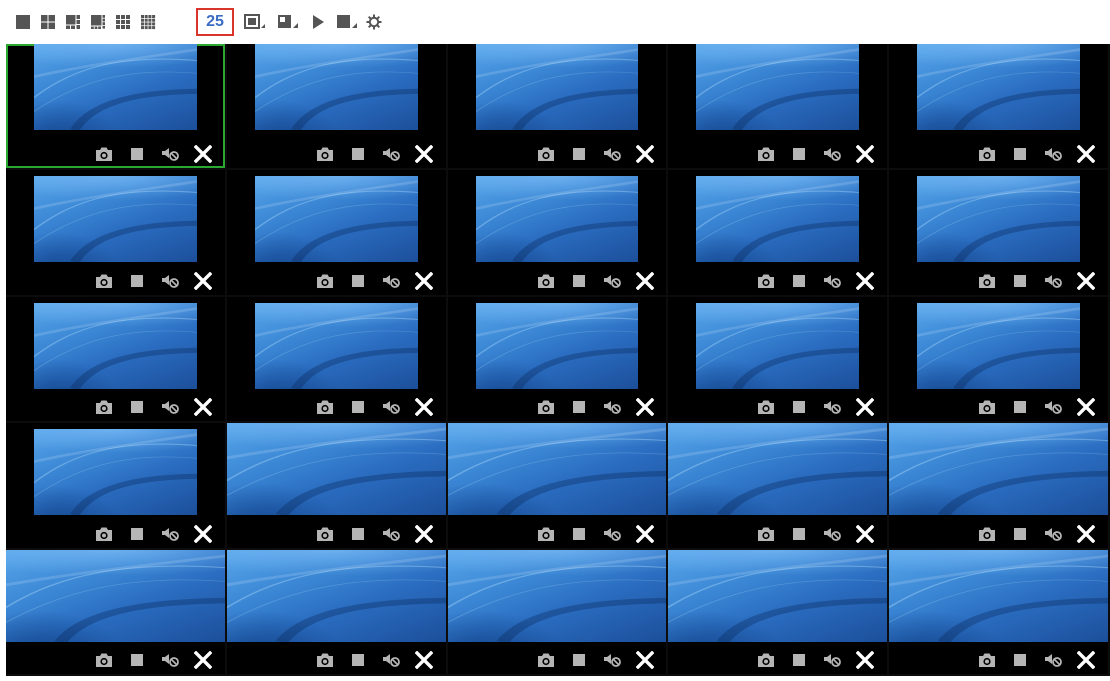 The width and height of the screenshot is (1110, 681). I want to click on layout-16-button, so click(148, 22).